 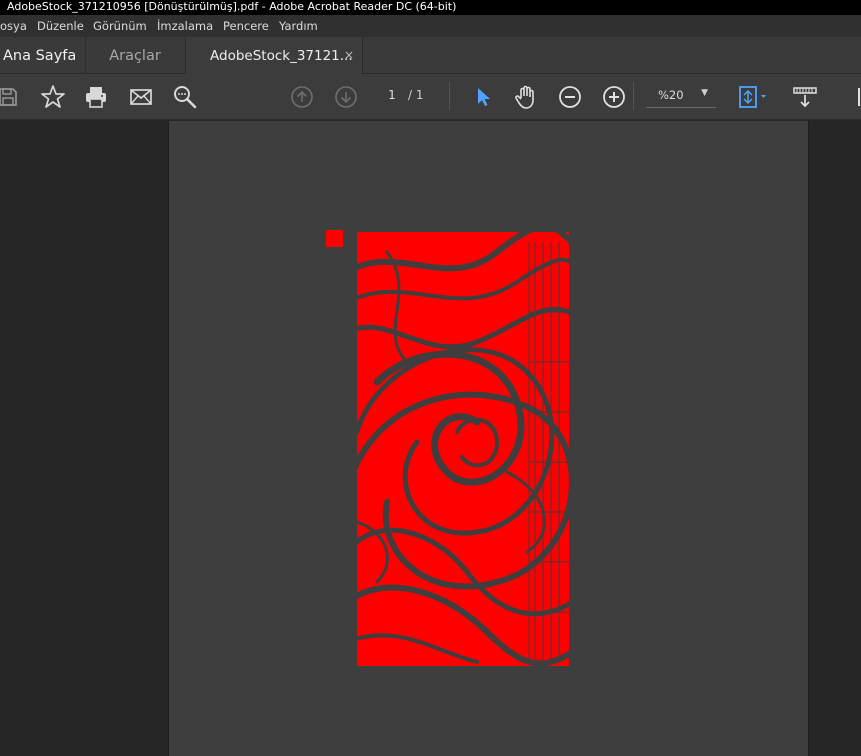 I want to click on search-icon, so click(x=185, y=97).